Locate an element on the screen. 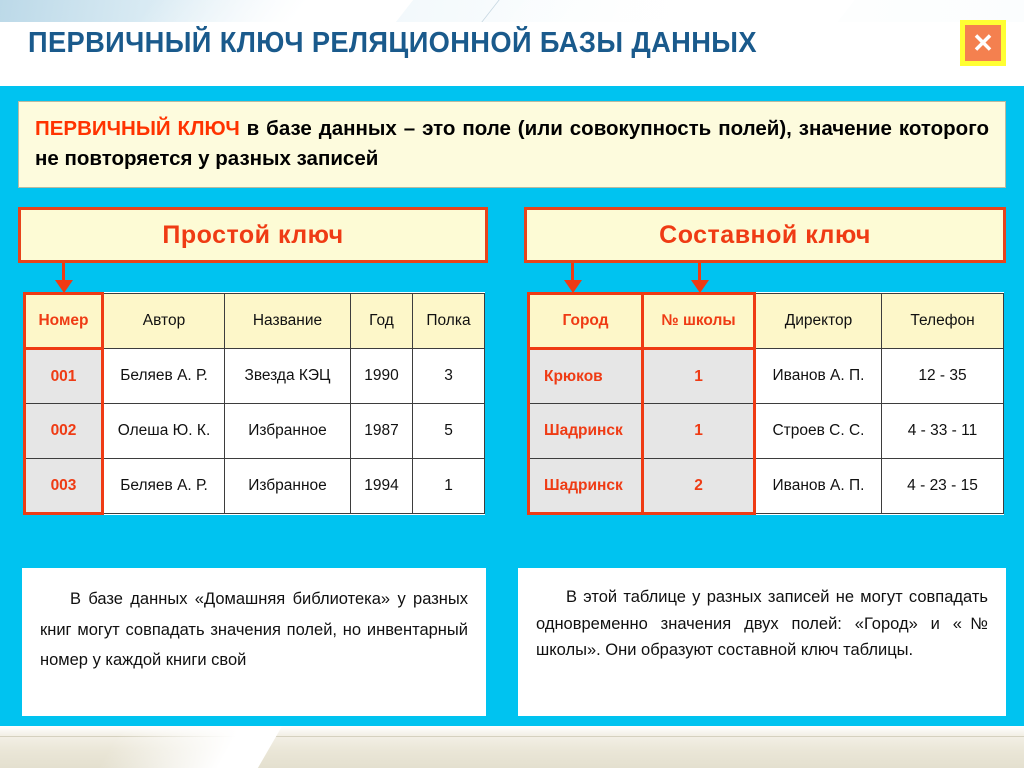 The image size is (1024, 768). table-row: Шадринск 1 Строев С. С. 4 - 33 - 11 is located at coordinates (765, 431).